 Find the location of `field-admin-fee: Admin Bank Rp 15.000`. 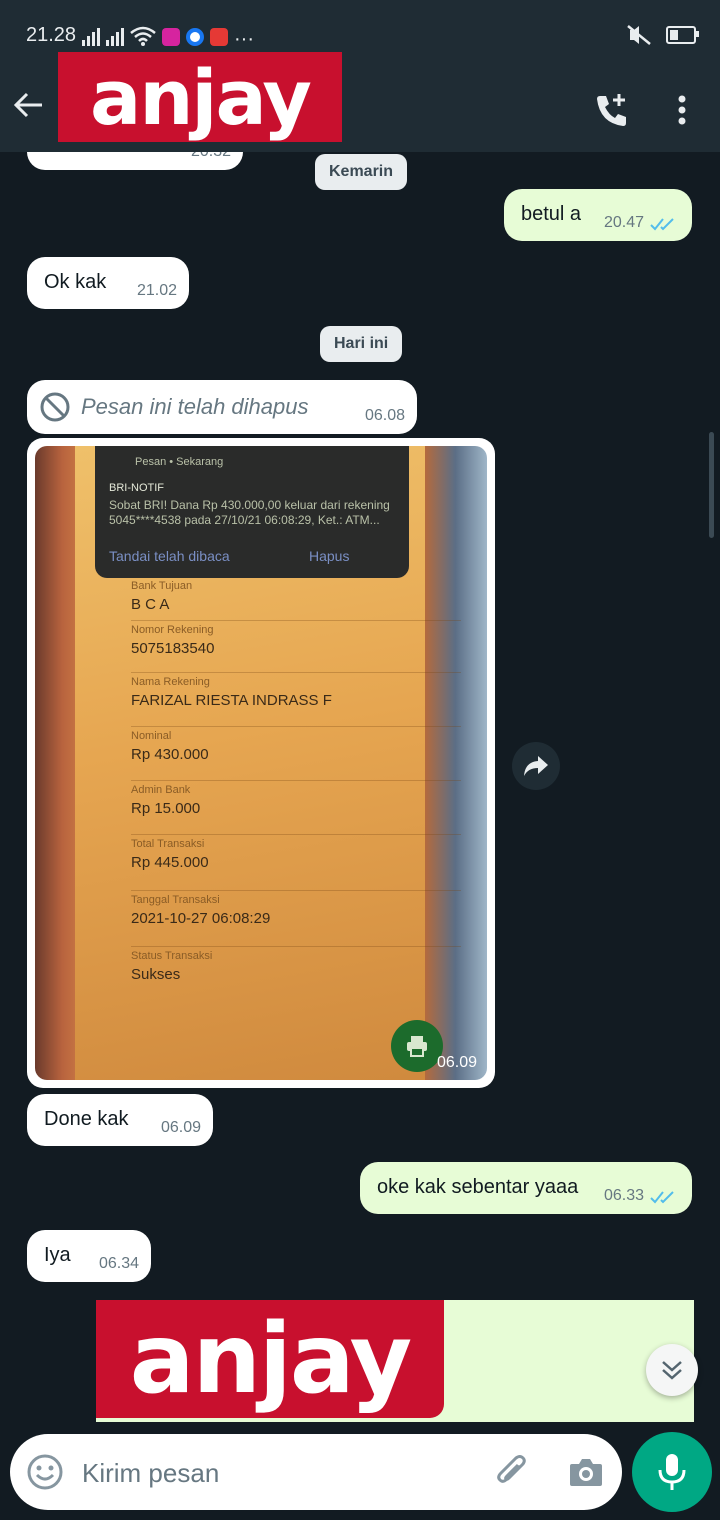

field-admin-fee: Admin Bank Rp 15.000 is located at coordinates (296, 809).